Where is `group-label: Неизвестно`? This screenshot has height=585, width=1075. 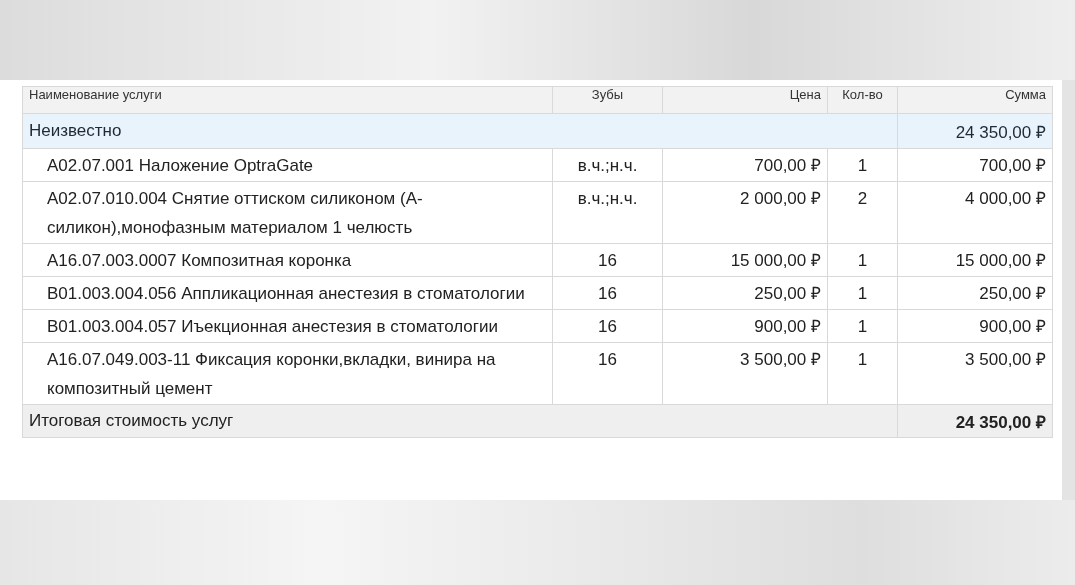
group-label: Неизвестно is located at coordinates (460, 131).